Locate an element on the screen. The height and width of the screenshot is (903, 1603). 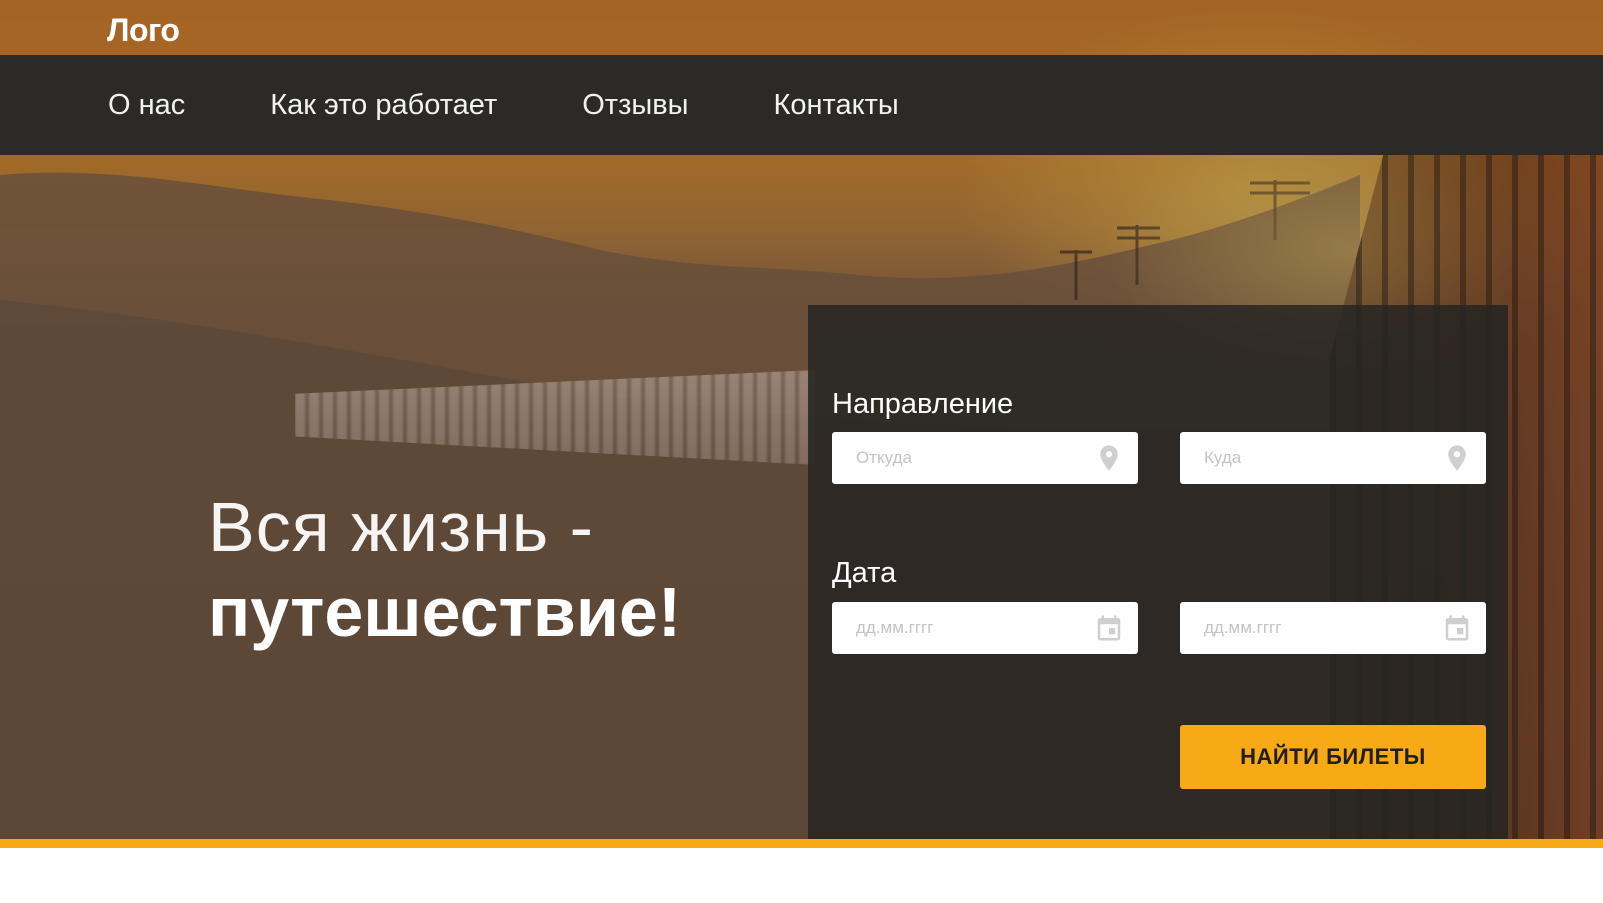
date-to-input is located at coordinates (1333, 628).